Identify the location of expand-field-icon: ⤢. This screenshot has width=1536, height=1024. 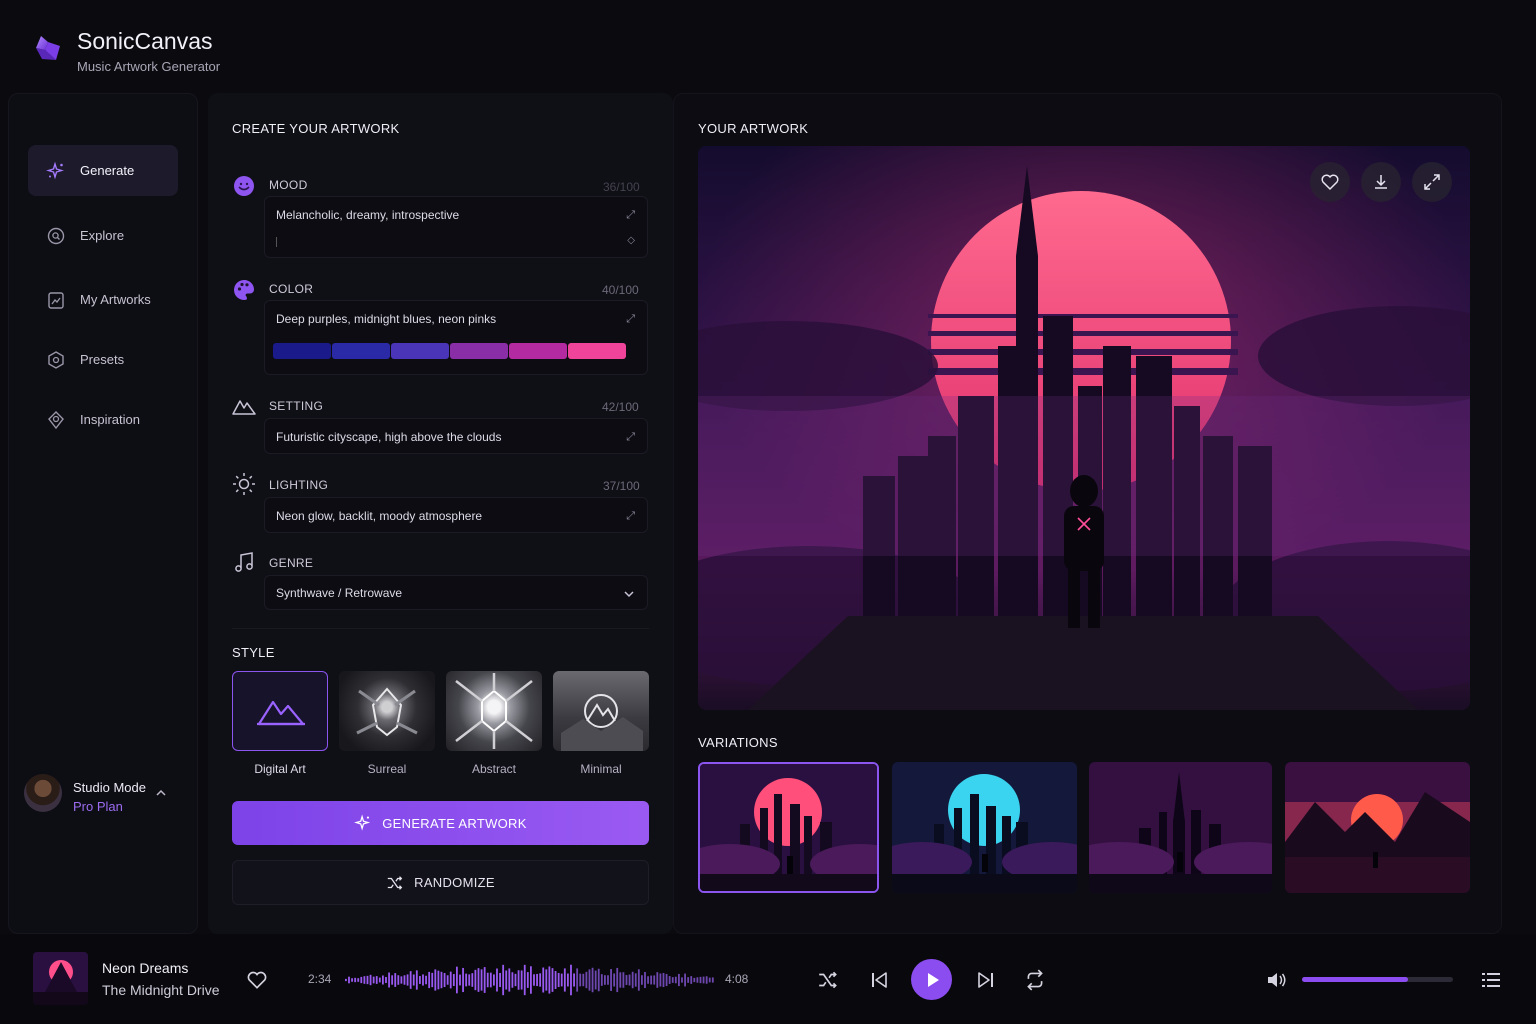
(630, 516).